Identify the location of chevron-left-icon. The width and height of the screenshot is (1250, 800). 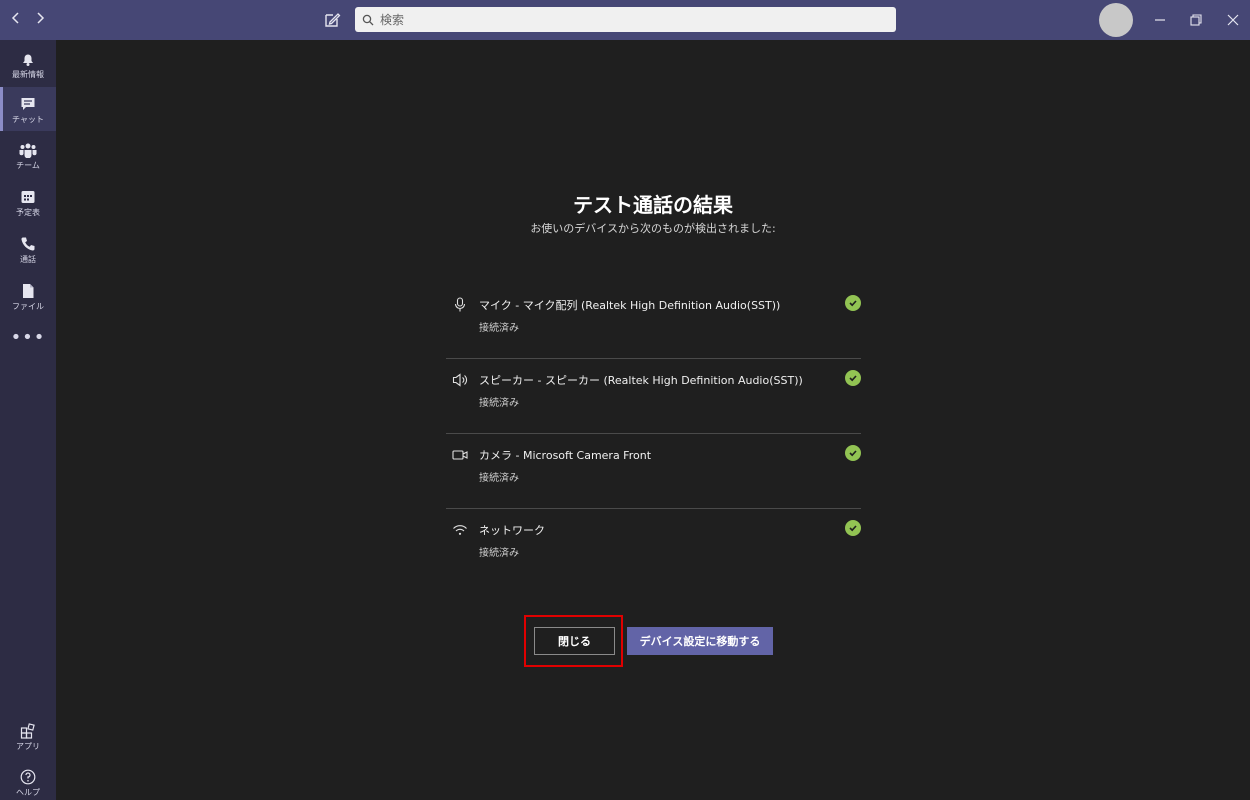
(15, 18).